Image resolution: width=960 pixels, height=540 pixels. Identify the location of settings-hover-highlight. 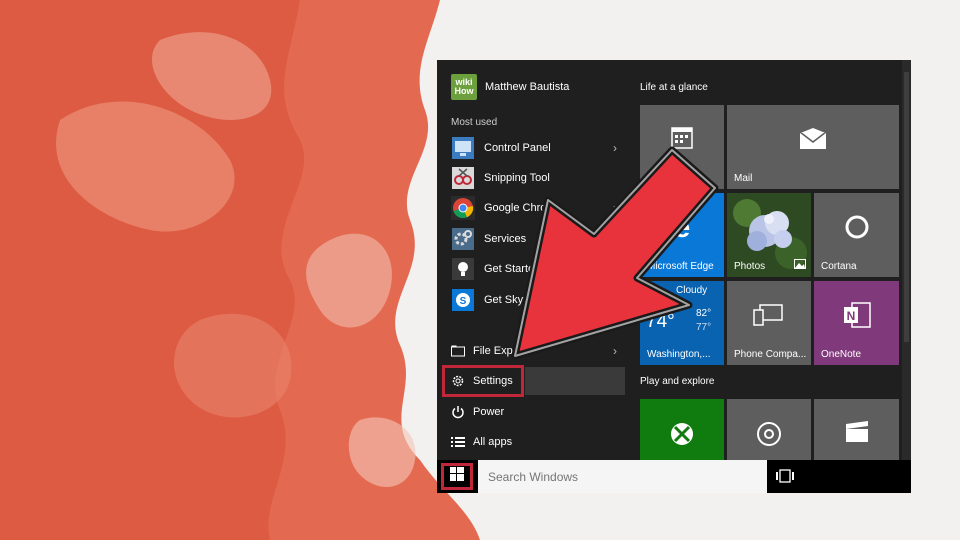
(575, 381).